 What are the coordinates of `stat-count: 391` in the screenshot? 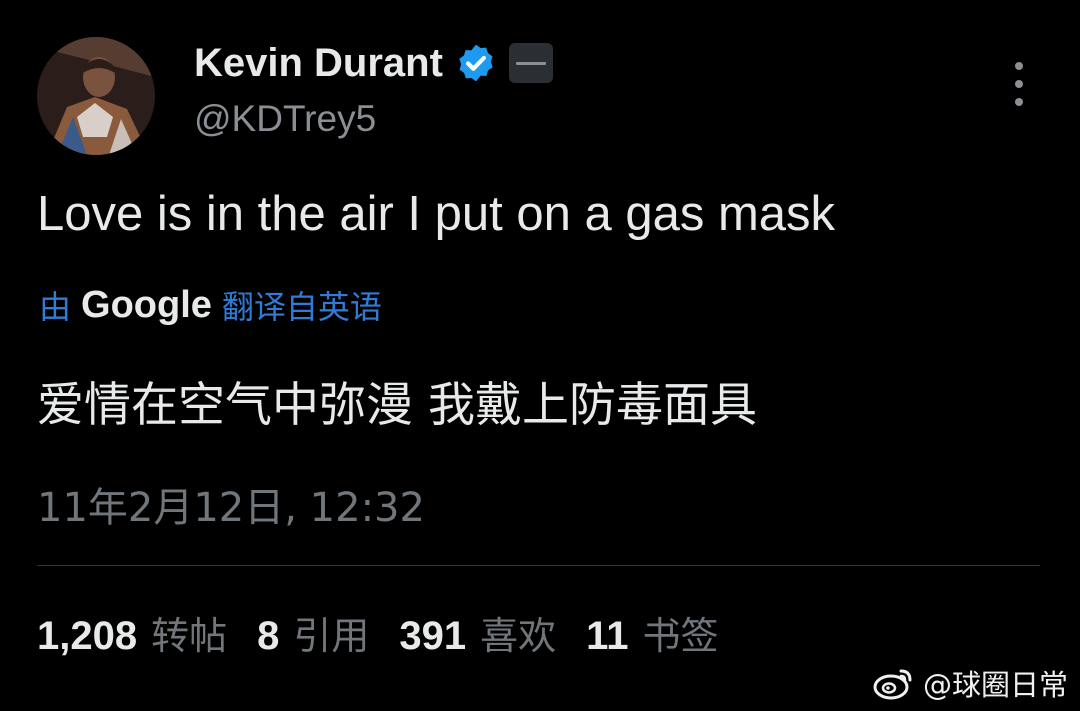 It's located at (433, 635).